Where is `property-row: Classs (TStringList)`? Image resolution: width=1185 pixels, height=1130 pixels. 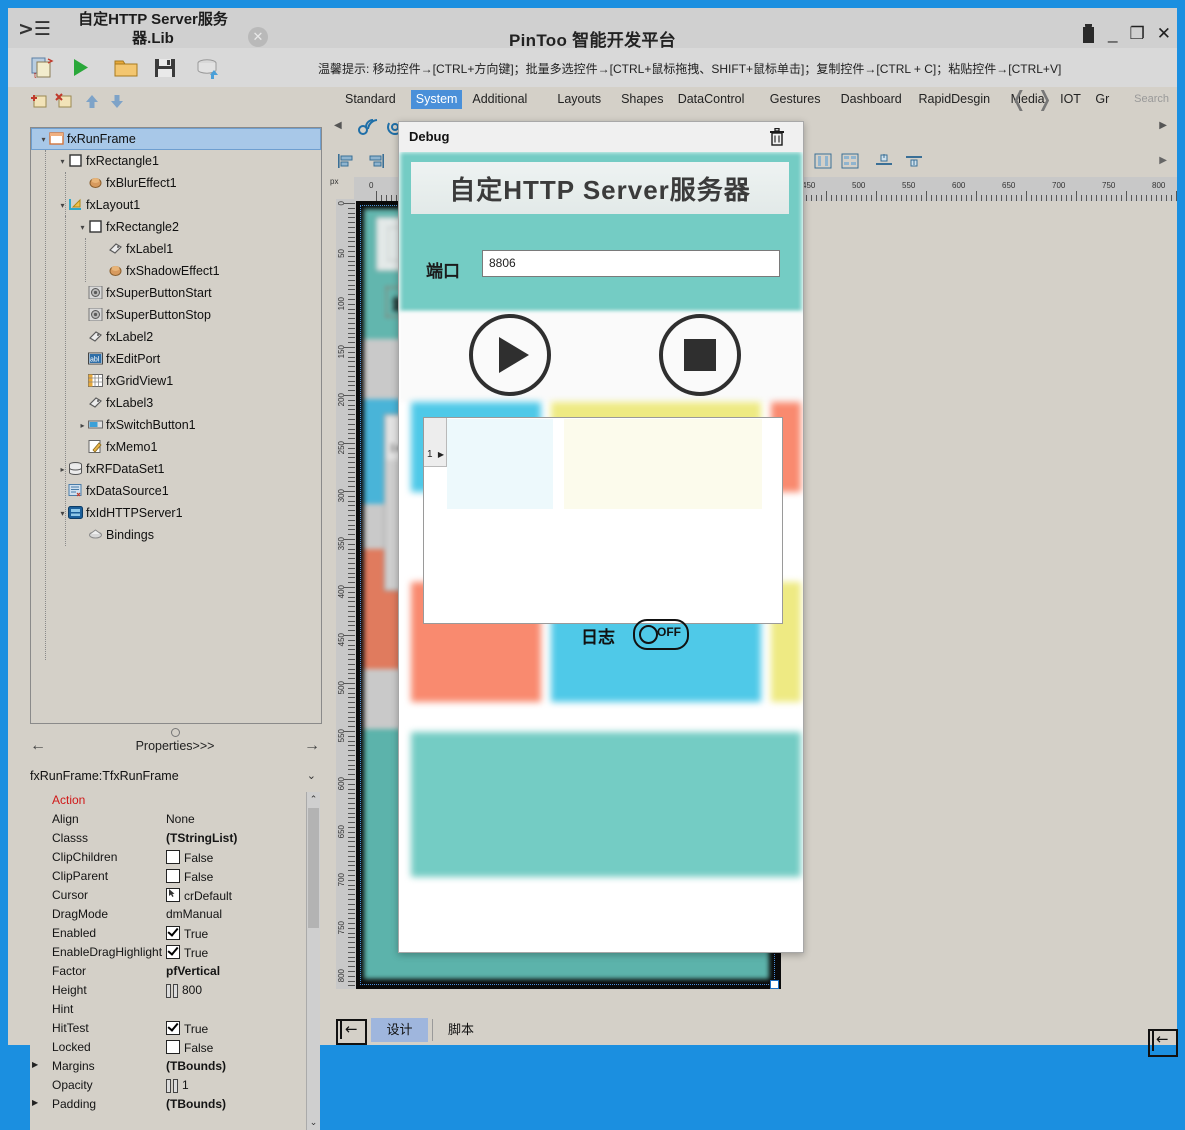
property-row: Classs (TStringList) is located at coordinates (175, 839).